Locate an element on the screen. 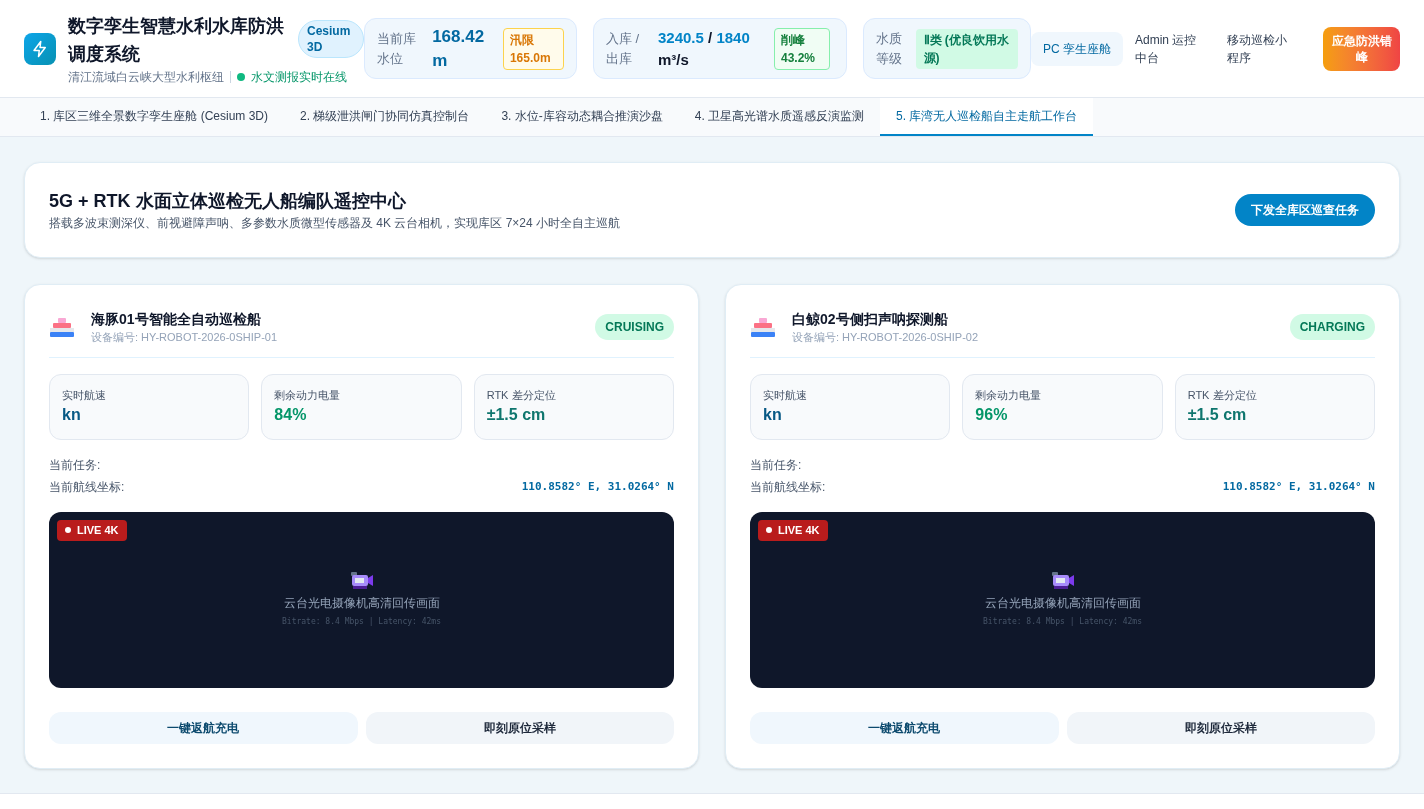 This screenshot has height=809, width=1424. quality-grade-tag: Ⅱ类 (优良饮用水源) is located at coordinates (966, 48).